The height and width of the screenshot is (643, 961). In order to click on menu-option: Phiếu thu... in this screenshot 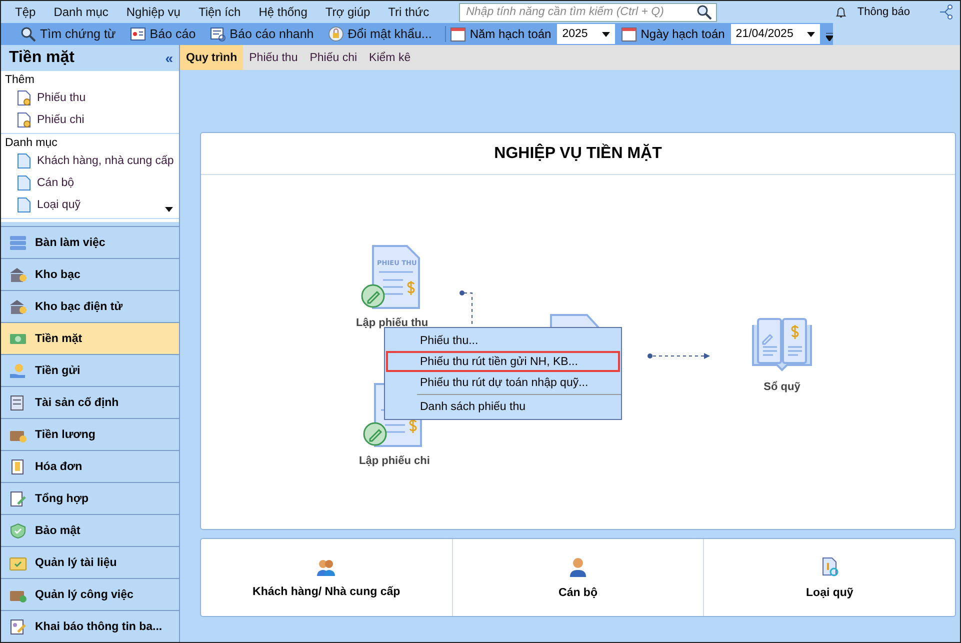, I will do `click(503, 340)`.